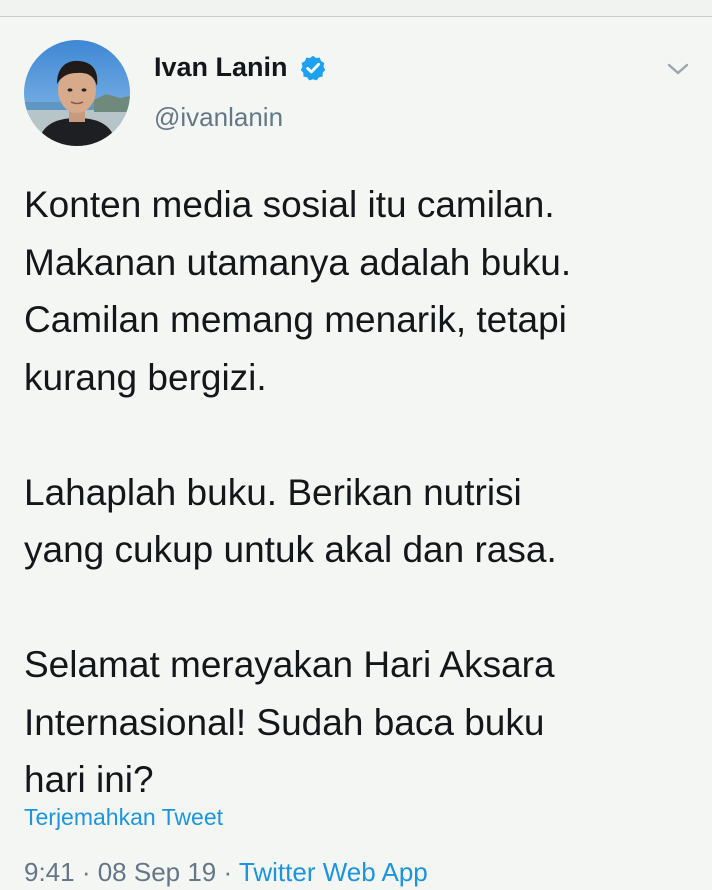  What do you see at coordinates (123, 817) in the screenshot?
I see `translate-tweet-link: Terjemahkan Tweet` at bounding box center [123, 817].